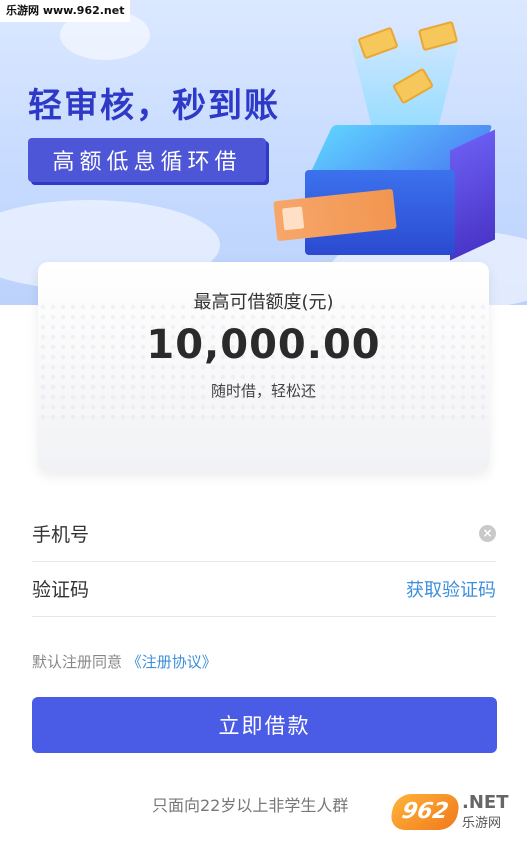  What do you see at coordinates (263, 345) in the screenshot?
I see `credit-limit-value: 10,000.00` at bounding box center [263, 345].